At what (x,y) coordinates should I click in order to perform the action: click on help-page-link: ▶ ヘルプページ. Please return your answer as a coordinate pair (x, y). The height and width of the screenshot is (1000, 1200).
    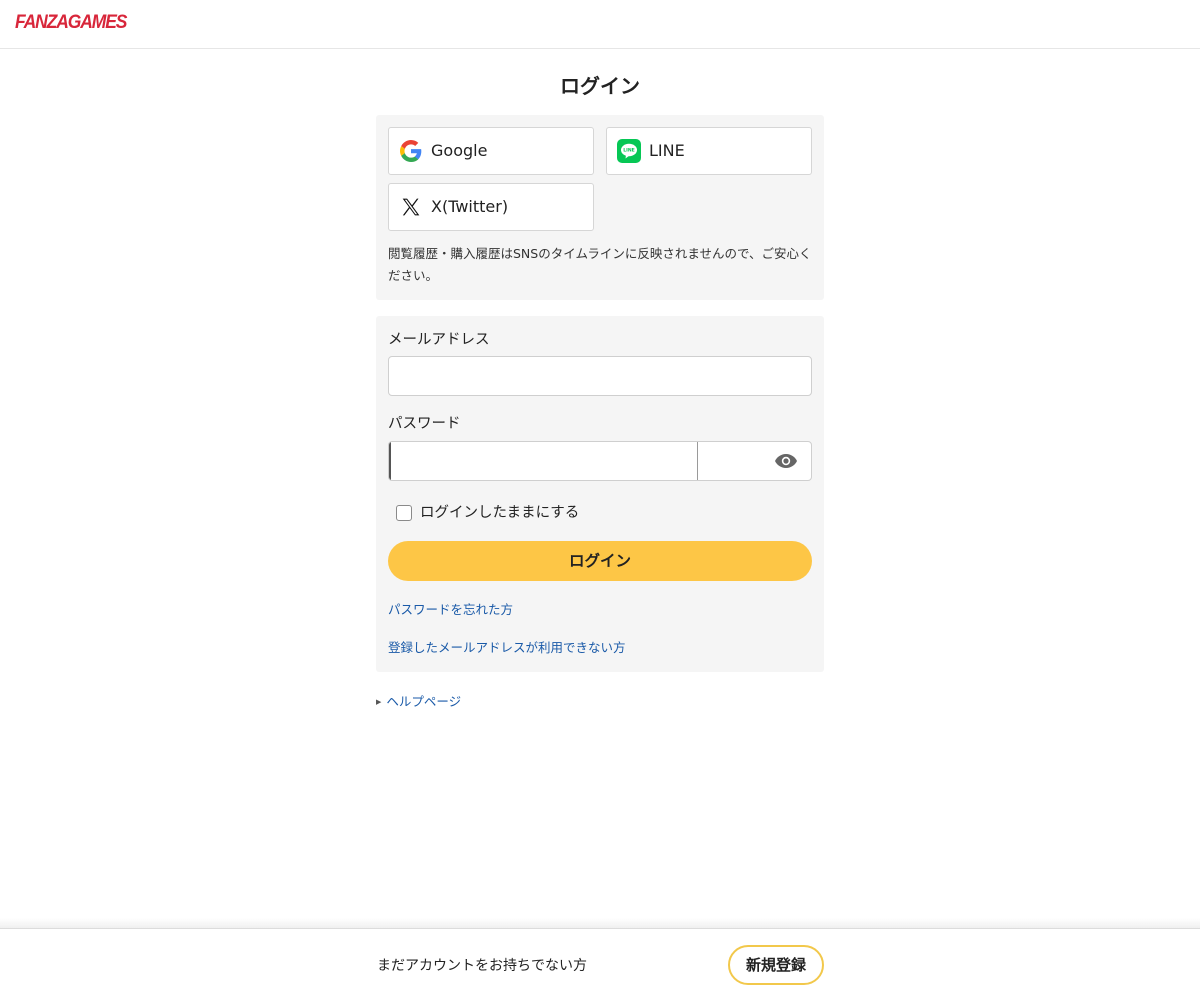
    Looking at the image, I should click on (418, 702).